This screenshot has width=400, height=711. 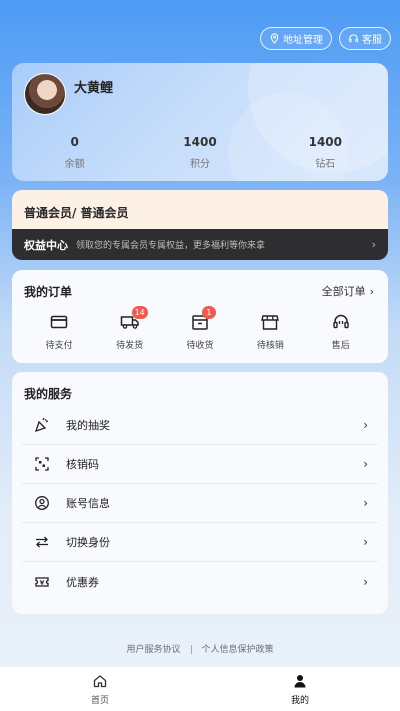 What do you see at coordinates (42, 542) in the screenshot?
I see `switch-icon` at bounding box center [42, 542].